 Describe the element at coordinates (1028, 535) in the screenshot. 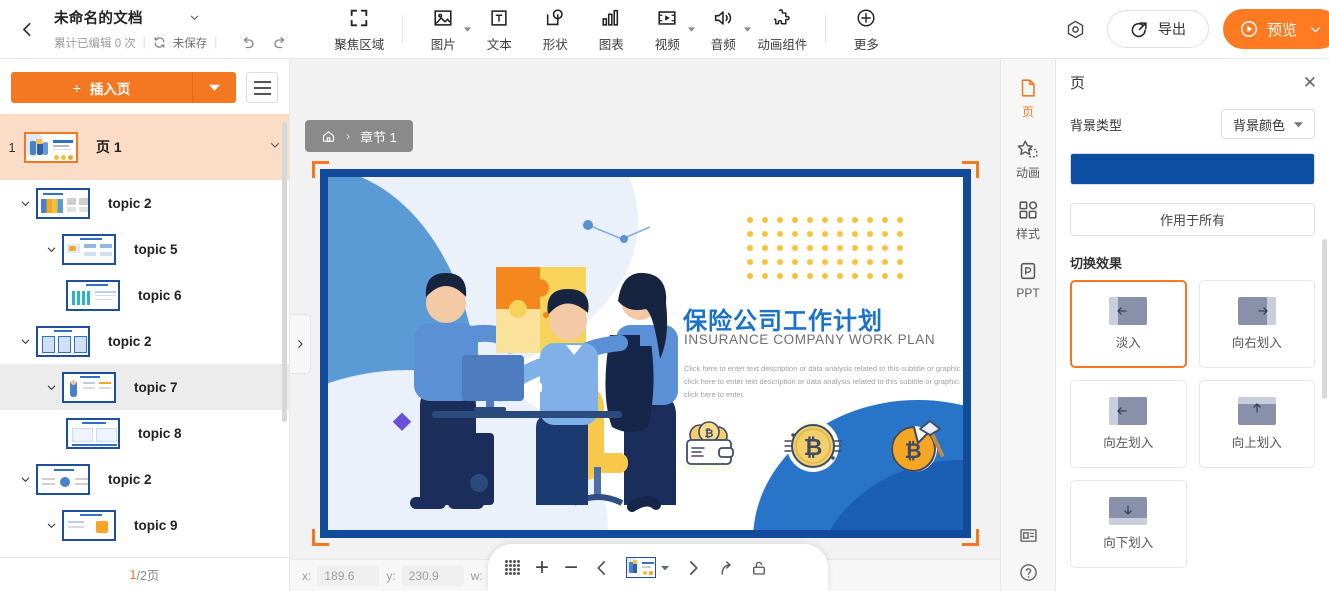

I see `layout-panel-icon` at that location.